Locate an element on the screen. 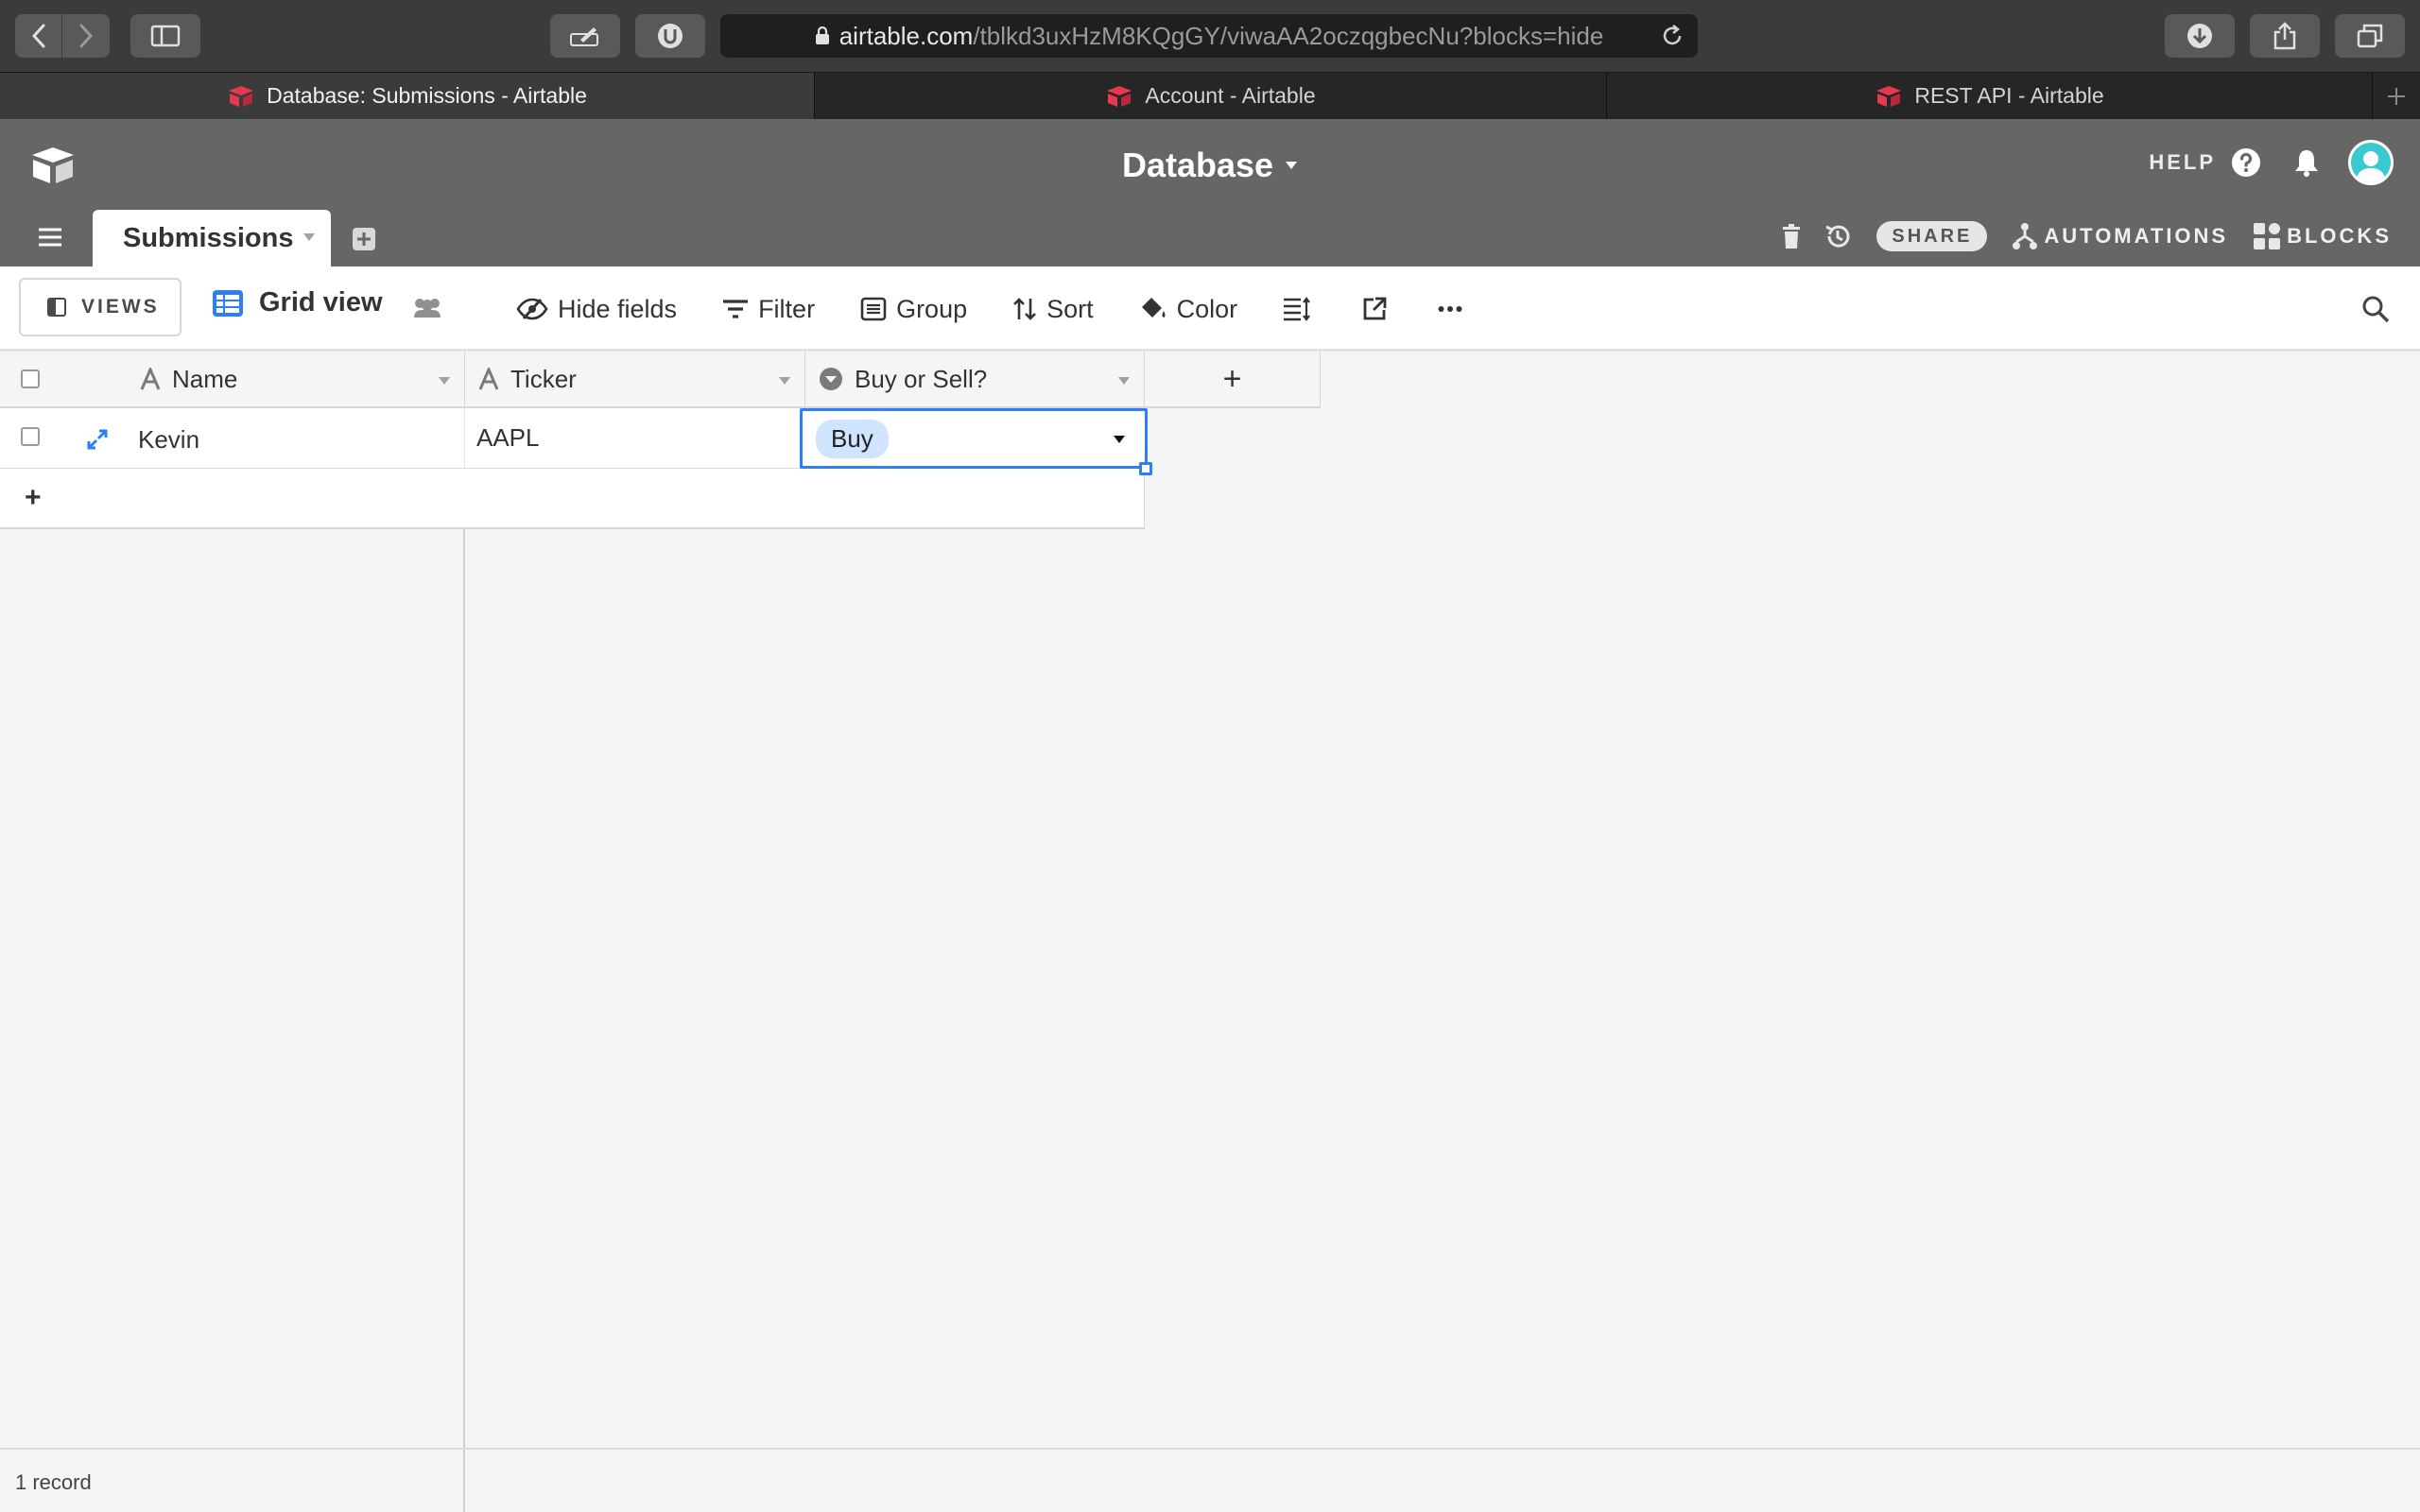 The height and width of the screenshot is (1512, 2420). add-field-button: + is located at coordinates (1233, 380).